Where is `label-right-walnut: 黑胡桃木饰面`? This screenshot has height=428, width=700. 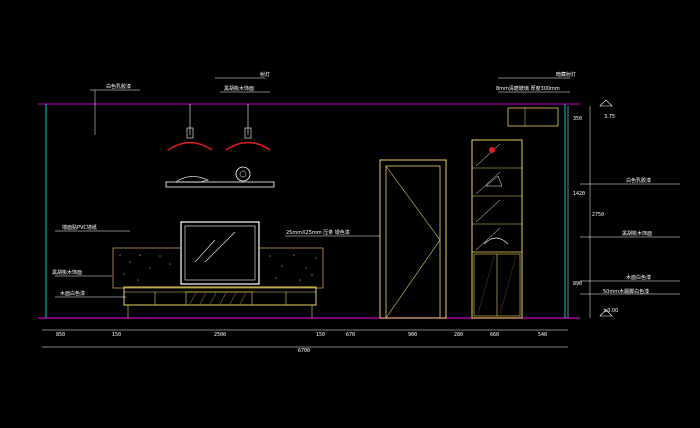
label-right-walnut: 黑胡桃木饰面 is located at coordinates (637, 233).